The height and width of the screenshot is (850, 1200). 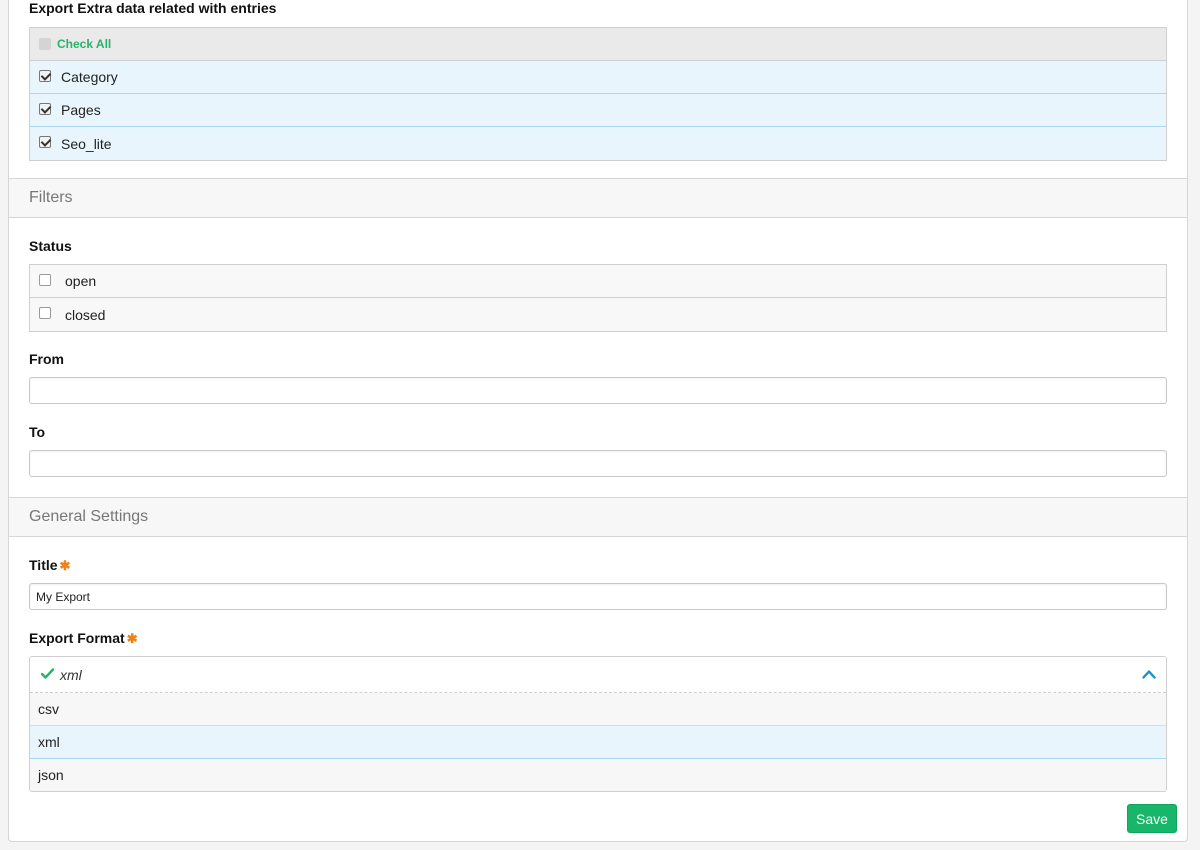 I want to click on extra-data-item-label: Seo_lite, so click(x=86, y=143).